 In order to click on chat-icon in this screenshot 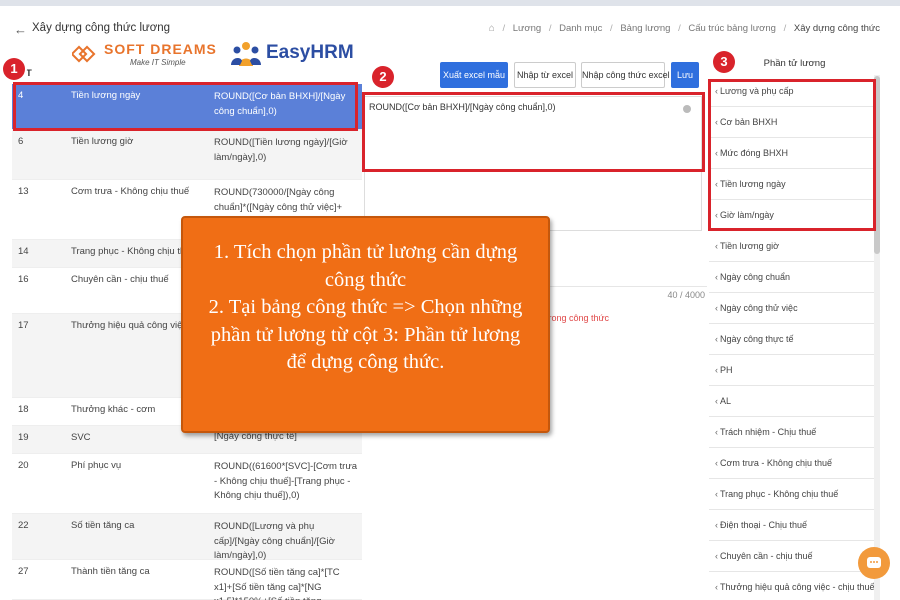, I will do `click(874, 562)`.